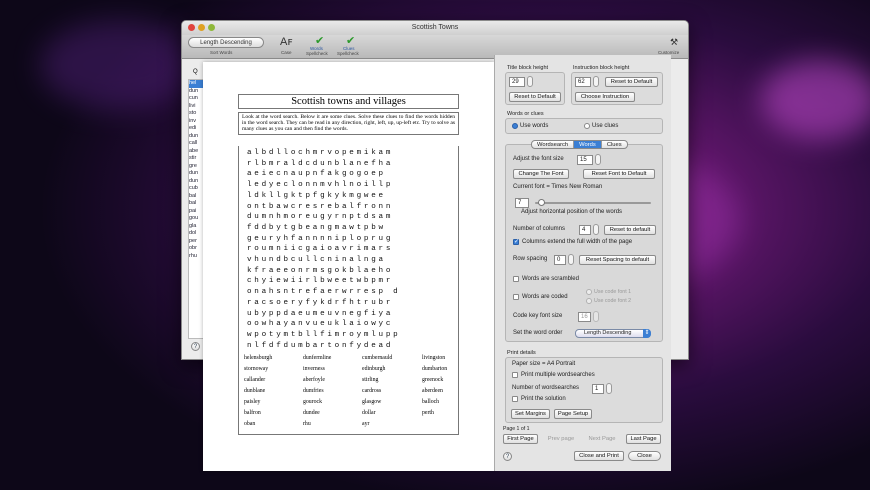 This screenshot has height=490, width=870. I want to click on set-margins-button: Set Margins, so click(530, 414).